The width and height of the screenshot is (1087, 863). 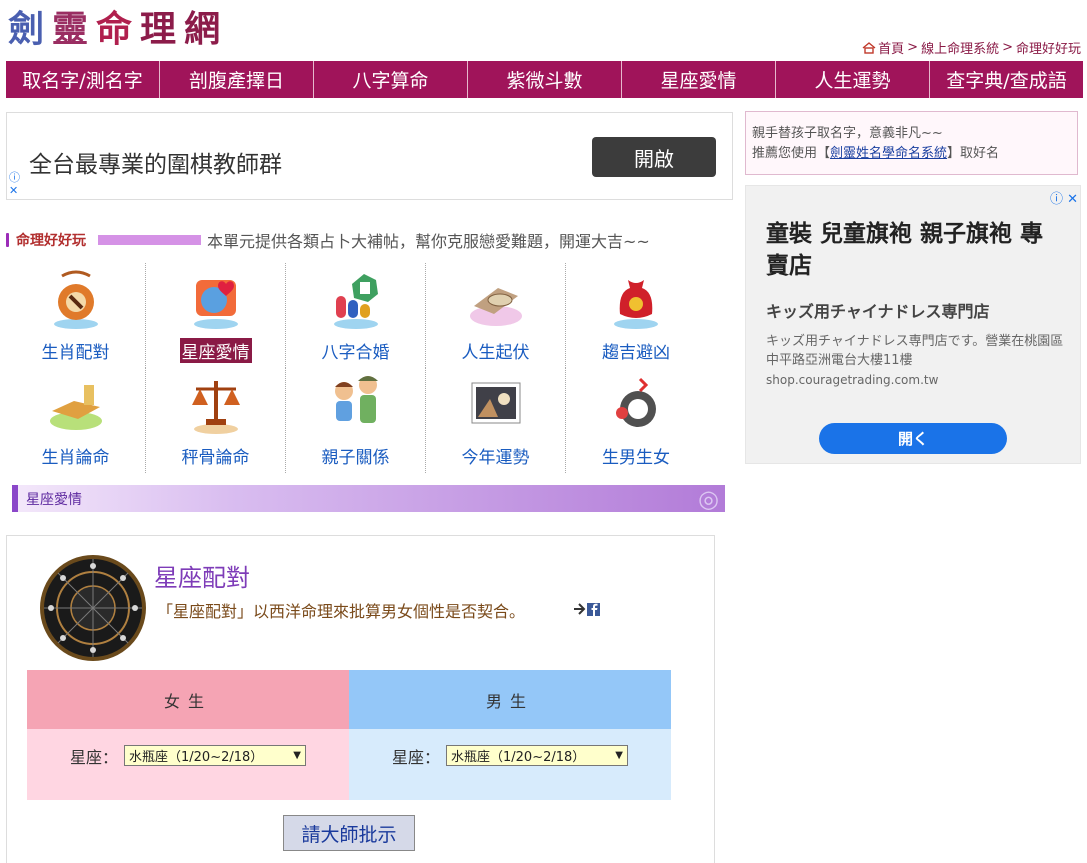 What do you see at coordinates (14, 177) in the screenshot?
I see `adchoices-icon: ⓘ` at bounding box center [14, 177].